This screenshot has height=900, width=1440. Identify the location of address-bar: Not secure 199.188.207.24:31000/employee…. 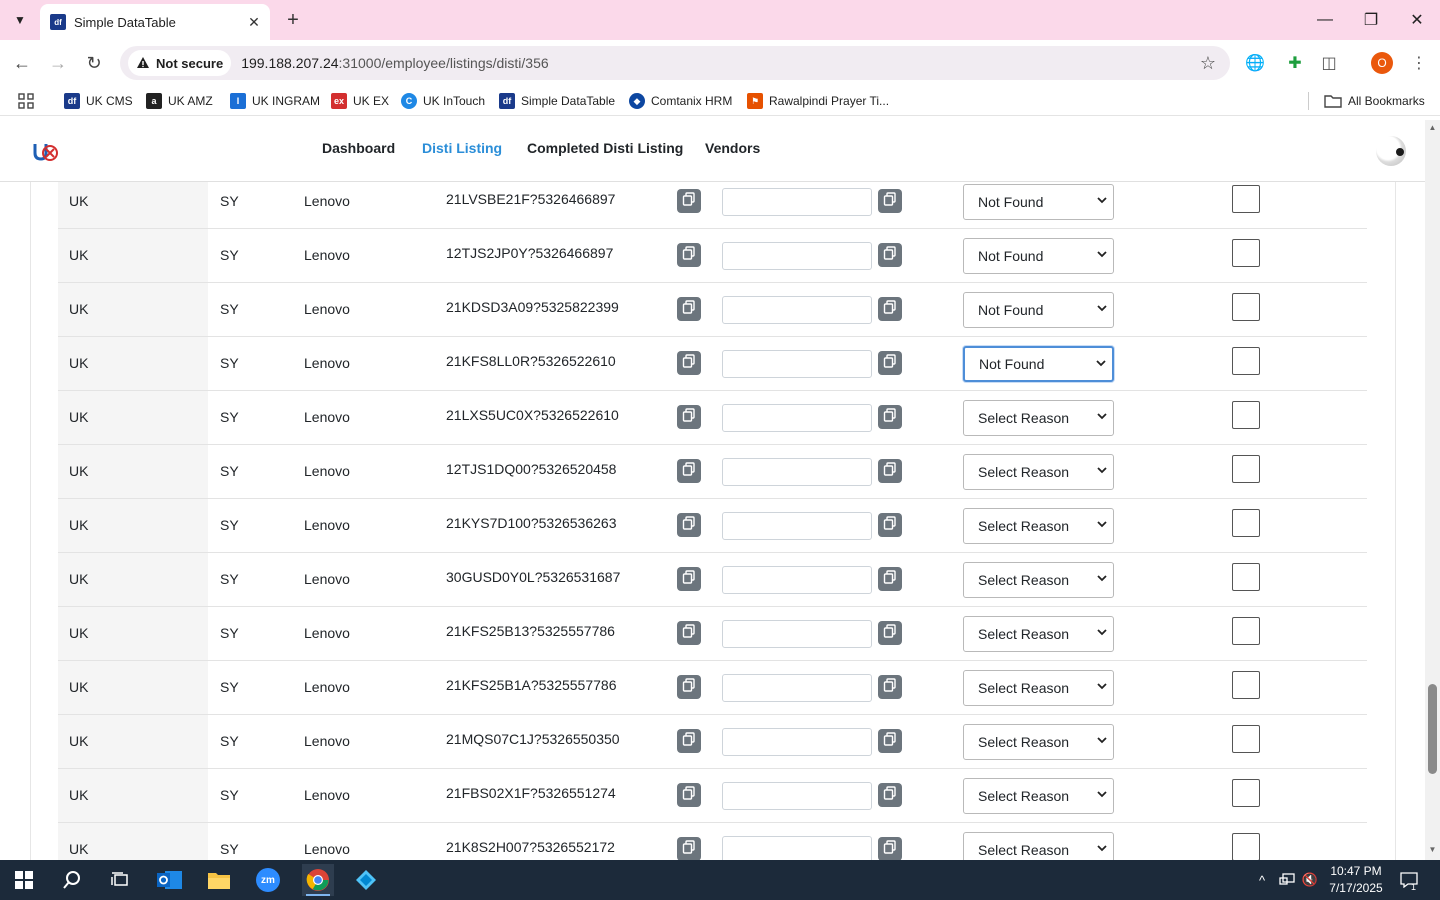
(675, 63).